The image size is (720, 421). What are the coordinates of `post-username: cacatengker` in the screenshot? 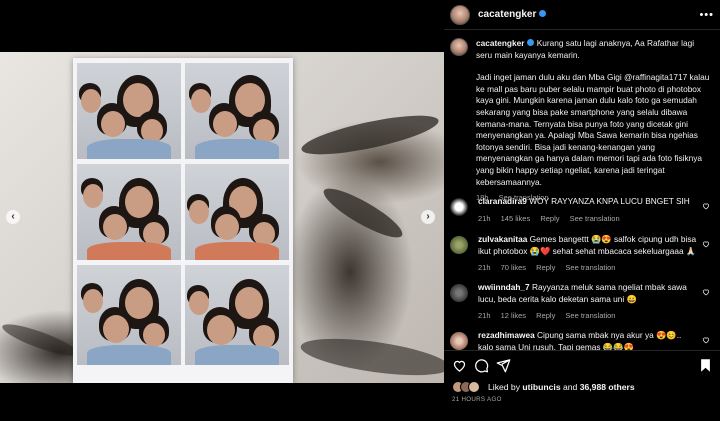 It's located at (512, 14).